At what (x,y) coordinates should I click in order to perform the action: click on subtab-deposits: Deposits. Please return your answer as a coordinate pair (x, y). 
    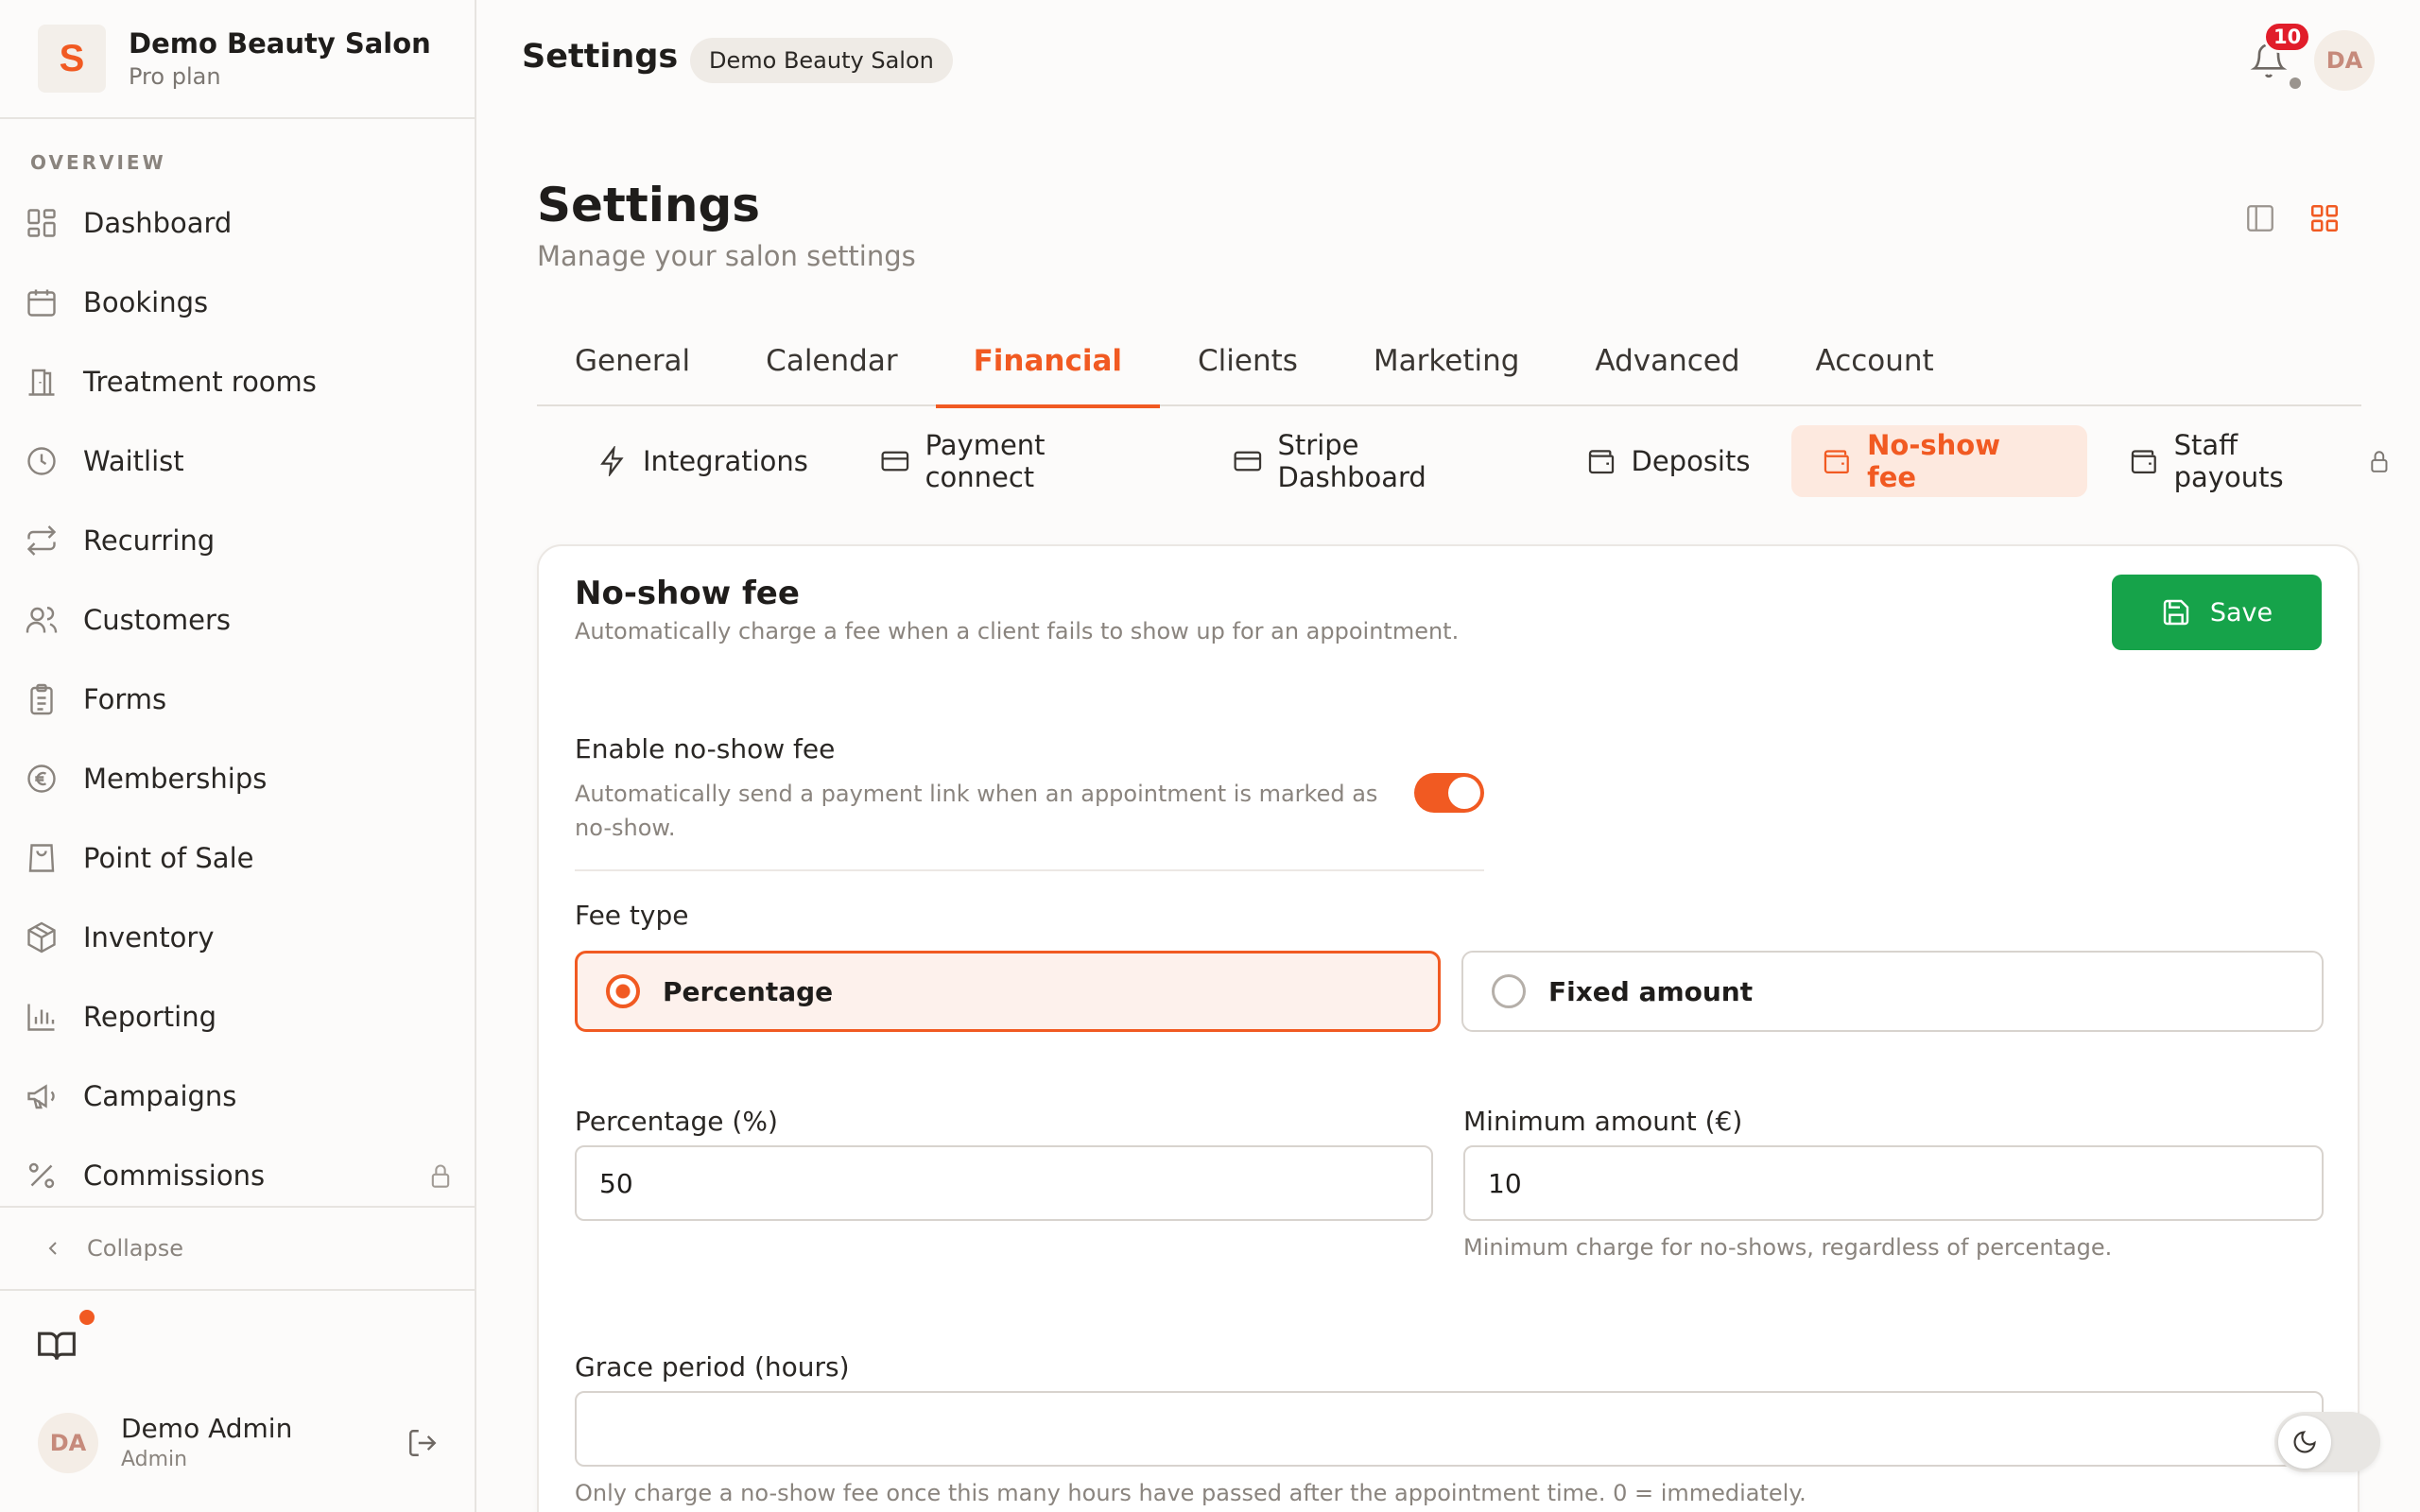
    Looking at the image, I should click on (1668, 461).